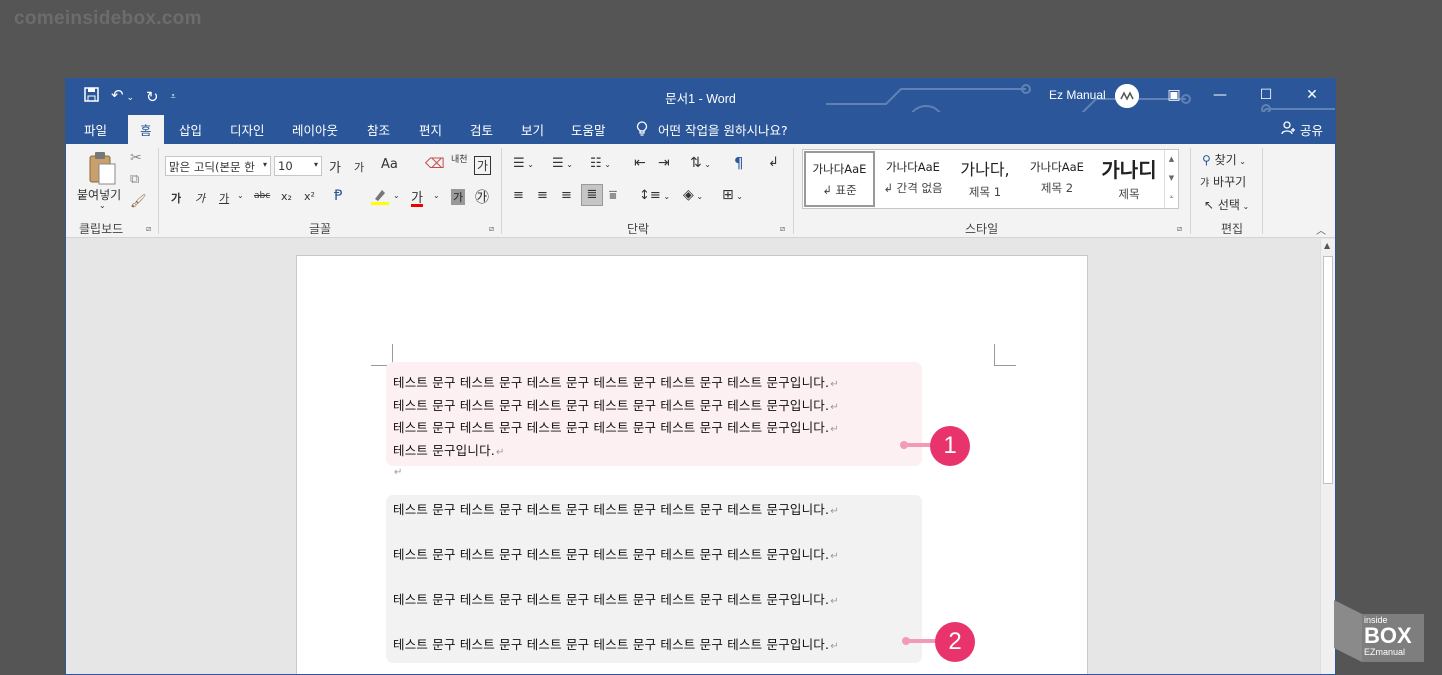 This screenshot has width=1442, height=675. What do you see at coordinates (389, 164) in the screenshot?
I see `change-case-button: Aa` at bounding box center [389, 164].